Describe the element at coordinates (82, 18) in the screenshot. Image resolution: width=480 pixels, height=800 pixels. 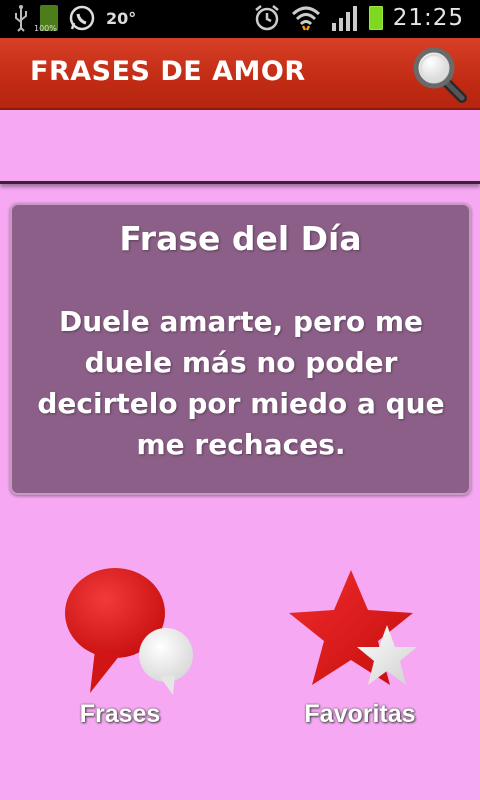
I see `whatsapp-icon` at that location.